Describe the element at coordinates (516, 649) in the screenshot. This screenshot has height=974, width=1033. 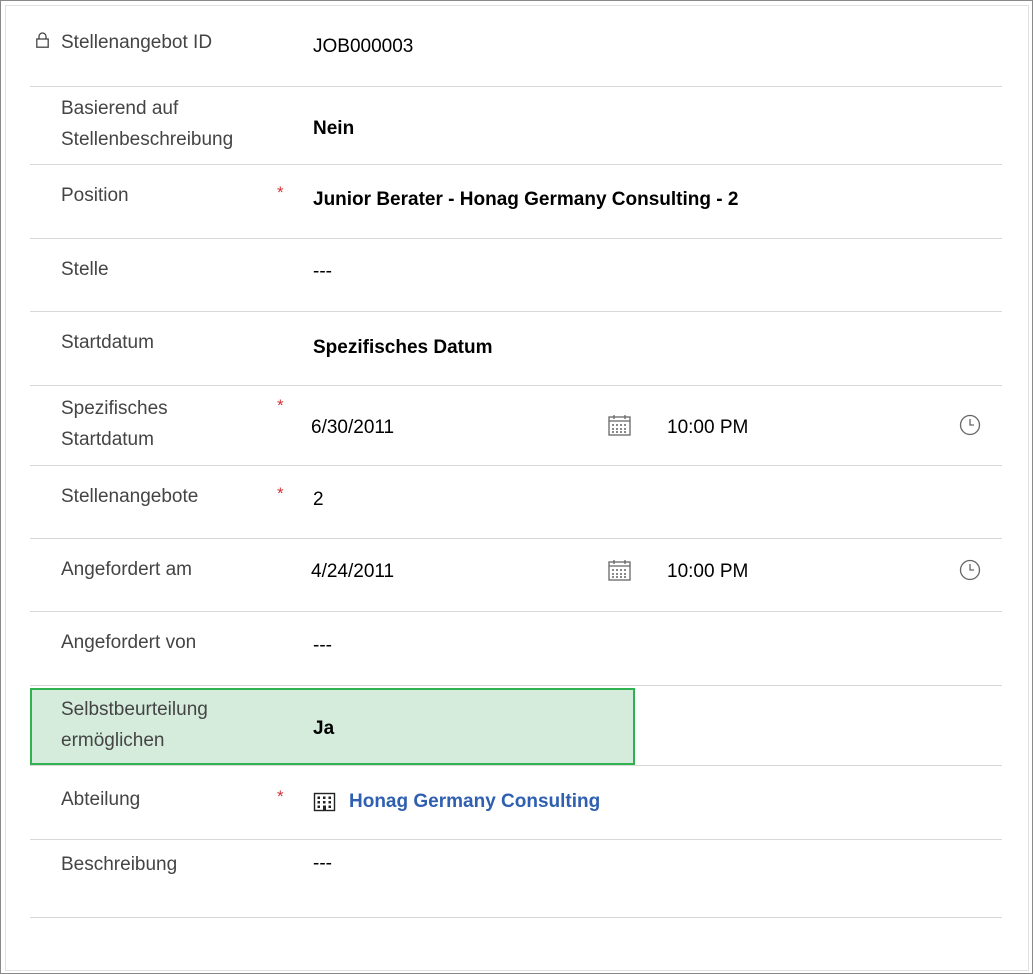
I see `field-row-requested-by: Angefordert von ---` at that location.